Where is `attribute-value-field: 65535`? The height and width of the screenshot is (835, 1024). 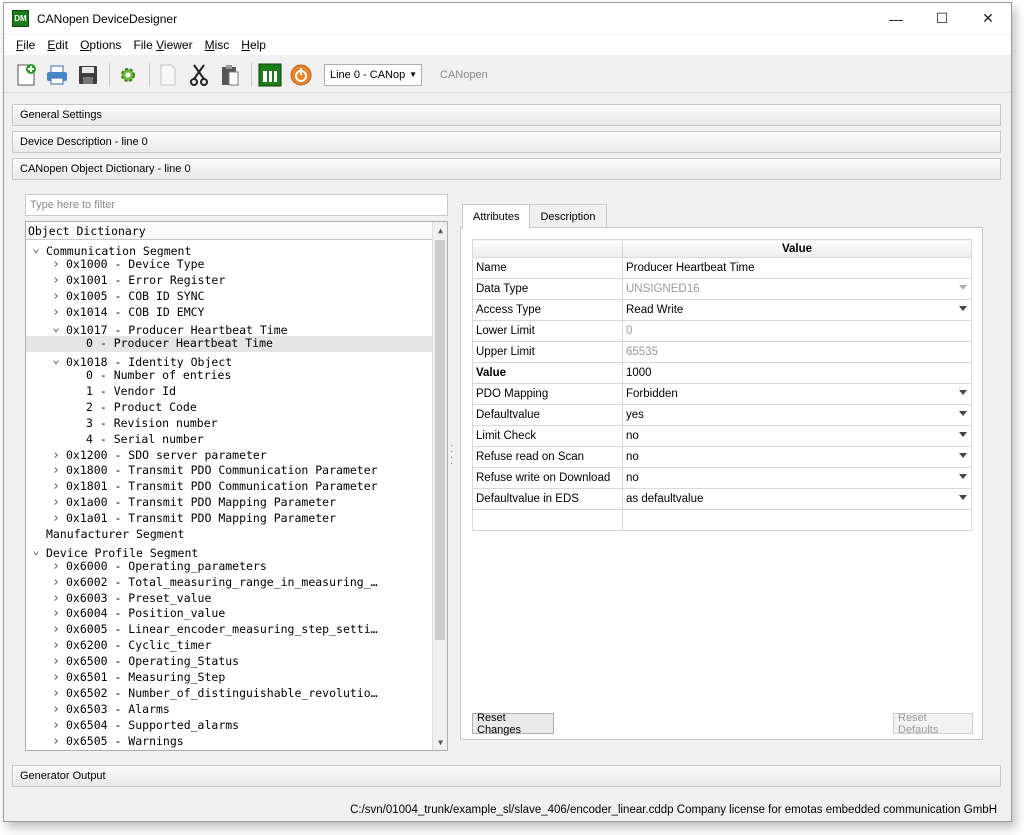
attribute-value-field: 65535 is located at coordinates (797, 352).